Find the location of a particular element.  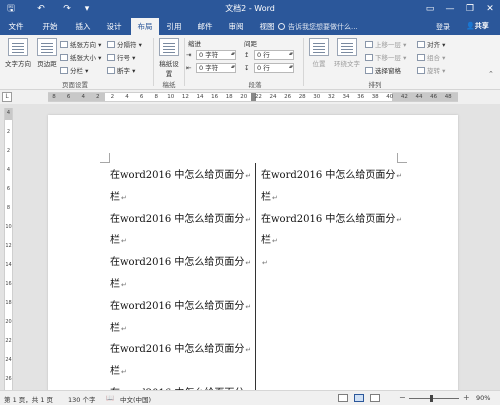

rotate-button: 旋转 ▾ is located at coordinates (431, 70).